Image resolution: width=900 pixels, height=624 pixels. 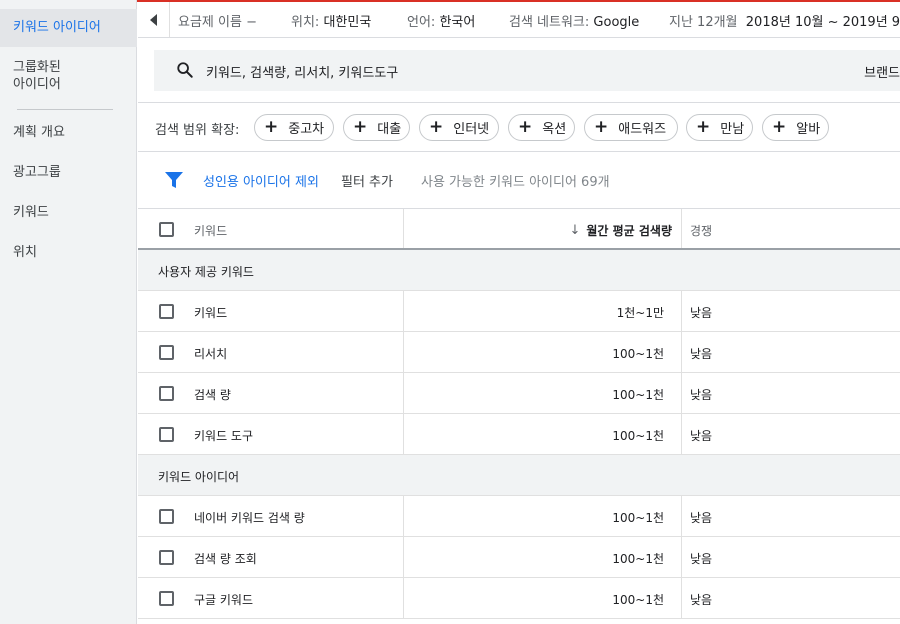 I want to click on search-query: 키워드, 검색량, 리서치, 키워드도구, so click(x=302, y=71).